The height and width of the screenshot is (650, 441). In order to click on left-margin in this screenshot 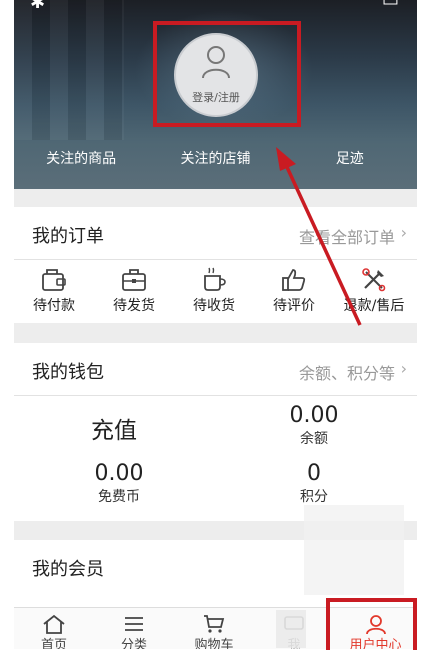, I will do `click(7, 324)`.